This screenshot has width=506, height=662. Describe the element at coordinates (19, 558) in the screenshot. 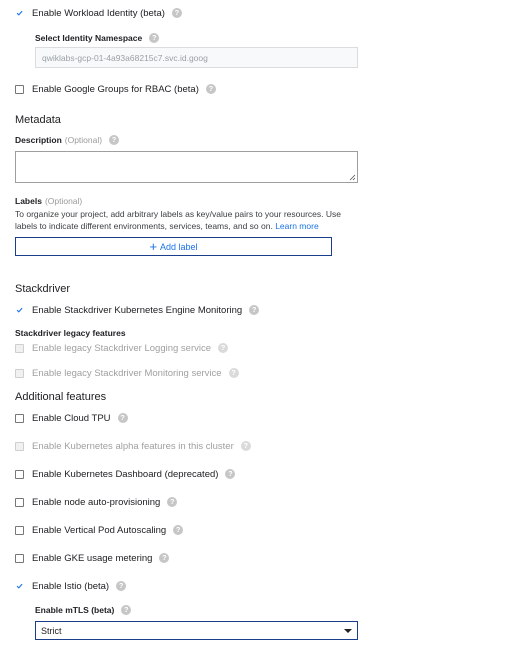

I see `gke-metering-checkbox` at that location.